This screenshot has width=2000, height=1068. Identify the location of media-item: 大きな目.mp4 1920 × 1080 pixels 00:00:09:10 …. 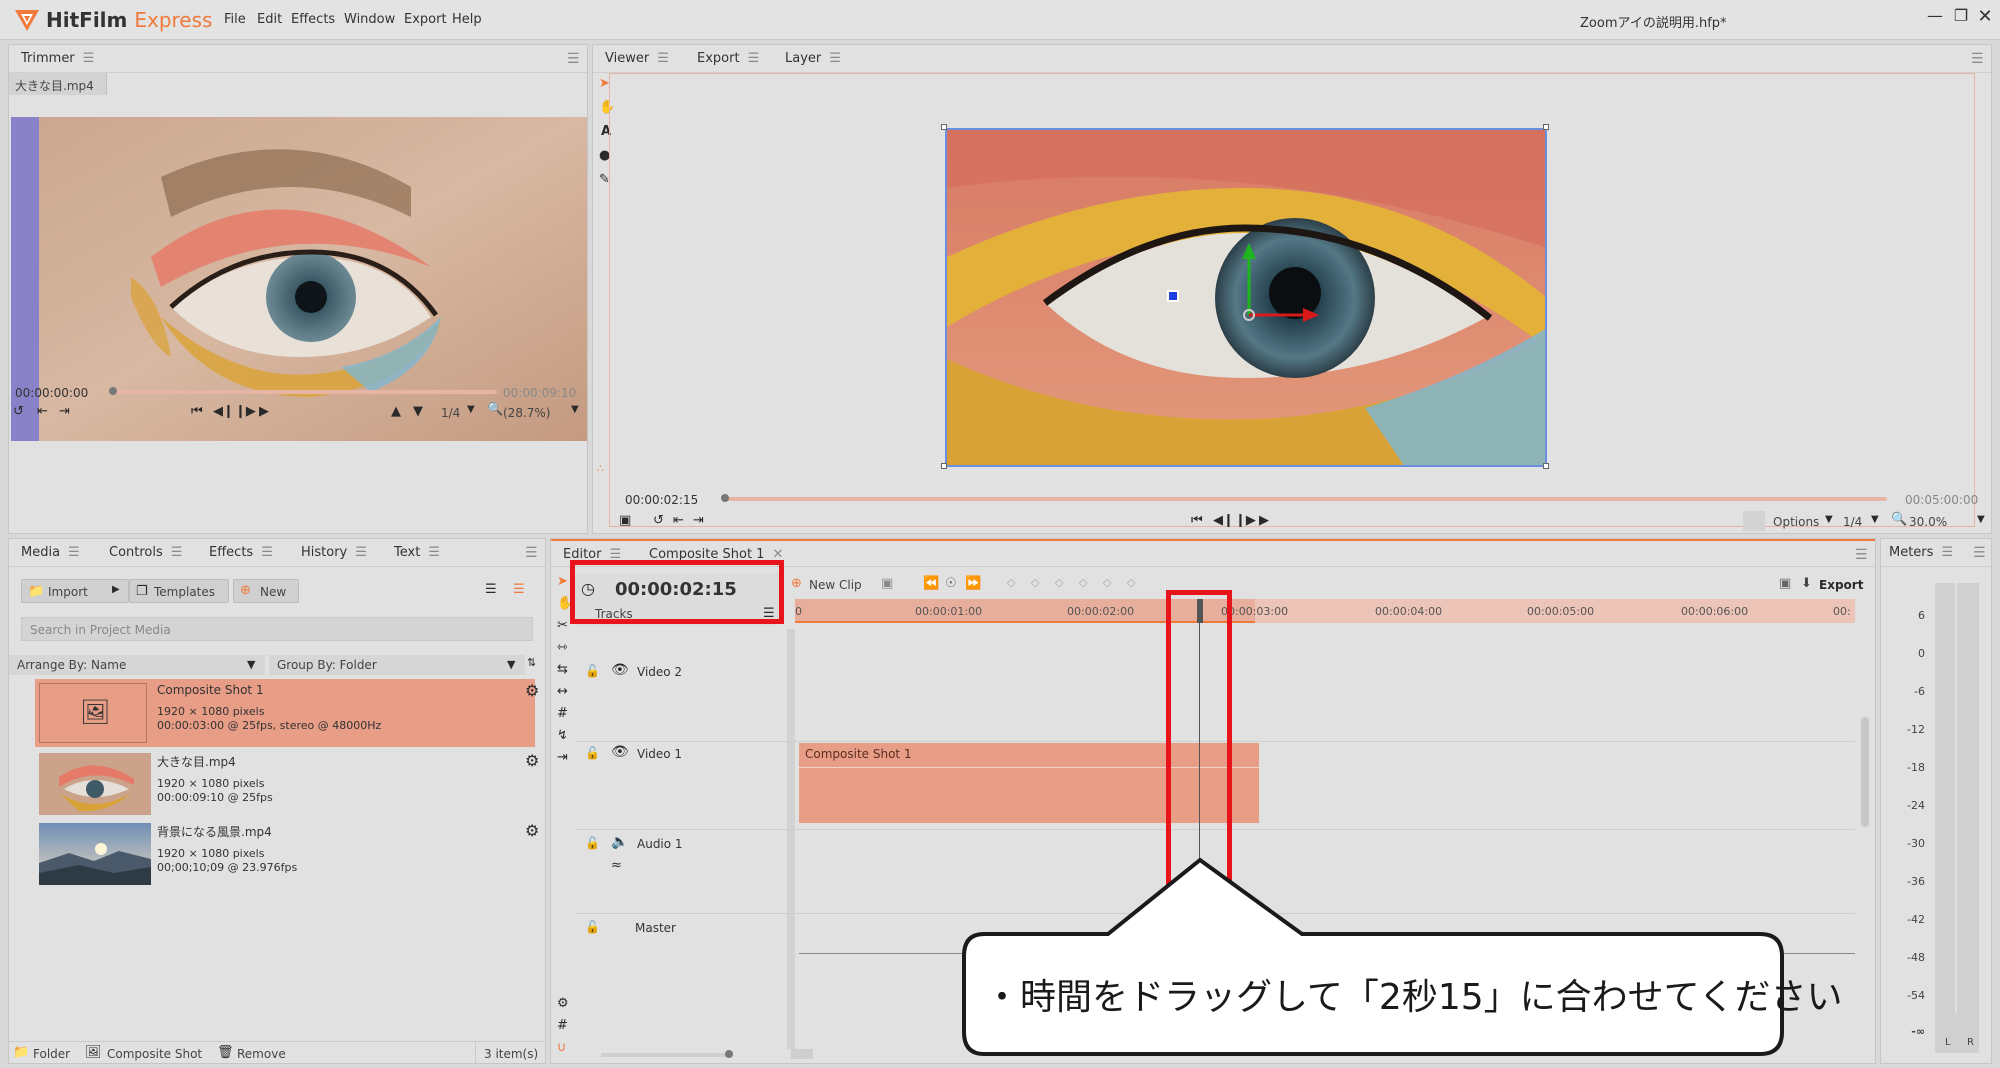
(285, 785).